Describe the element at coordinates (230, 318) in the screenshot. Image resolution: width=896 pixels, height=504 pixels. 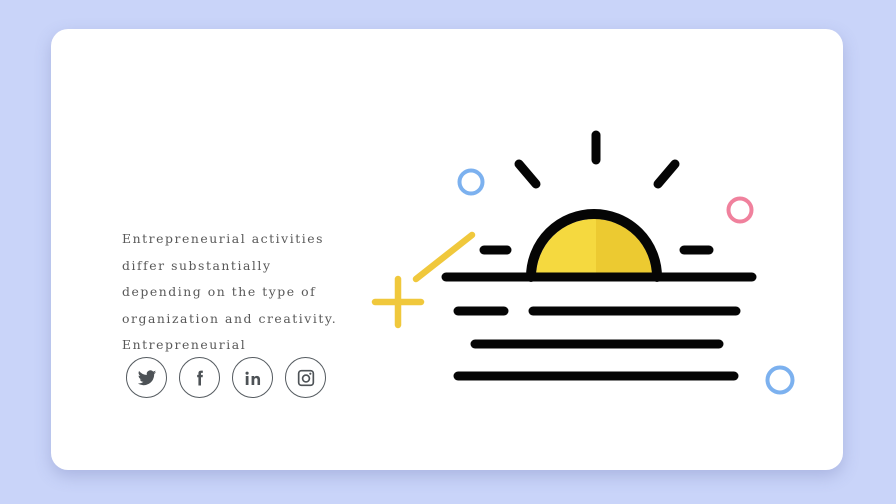
I see `copy-line-4: organization and creativity.` at that location.